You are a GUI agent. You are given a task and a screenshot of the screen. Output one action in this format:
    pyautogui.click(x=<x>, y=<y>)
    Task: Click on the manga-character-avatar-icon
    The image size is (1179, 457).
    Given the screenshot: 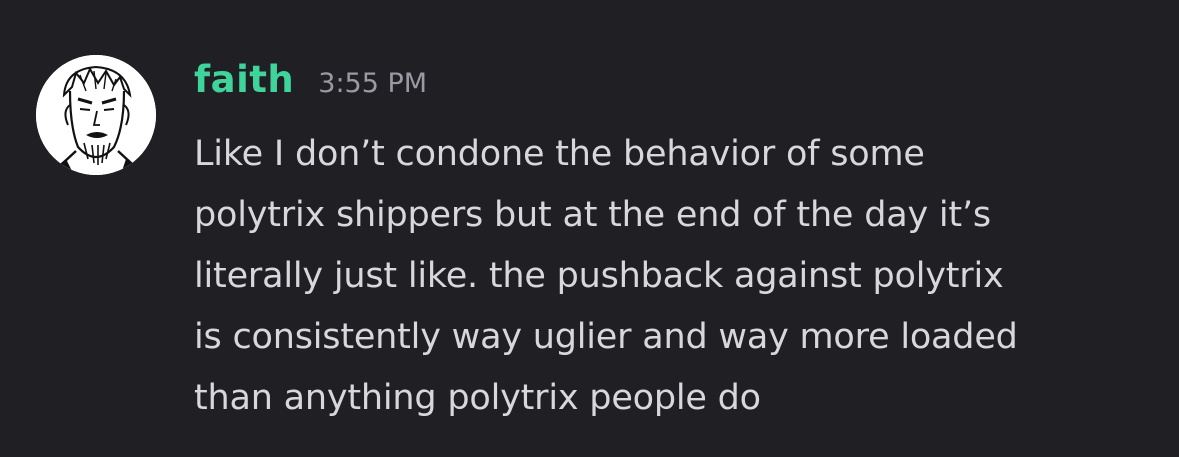 What is the action you would take?
    pyautogui.click(x=96, y=115)
    